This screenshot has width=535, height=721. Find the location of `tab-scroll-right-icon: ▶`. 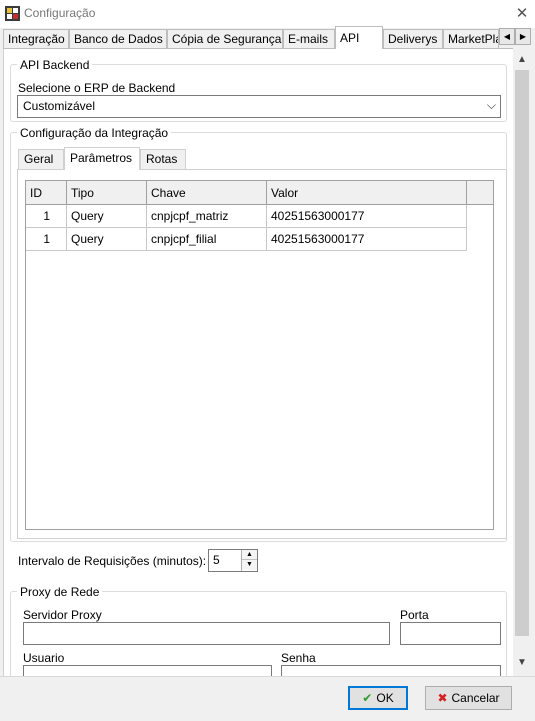

tab-scroll-right-icon: ▶ is located at coordinates (523, 36).